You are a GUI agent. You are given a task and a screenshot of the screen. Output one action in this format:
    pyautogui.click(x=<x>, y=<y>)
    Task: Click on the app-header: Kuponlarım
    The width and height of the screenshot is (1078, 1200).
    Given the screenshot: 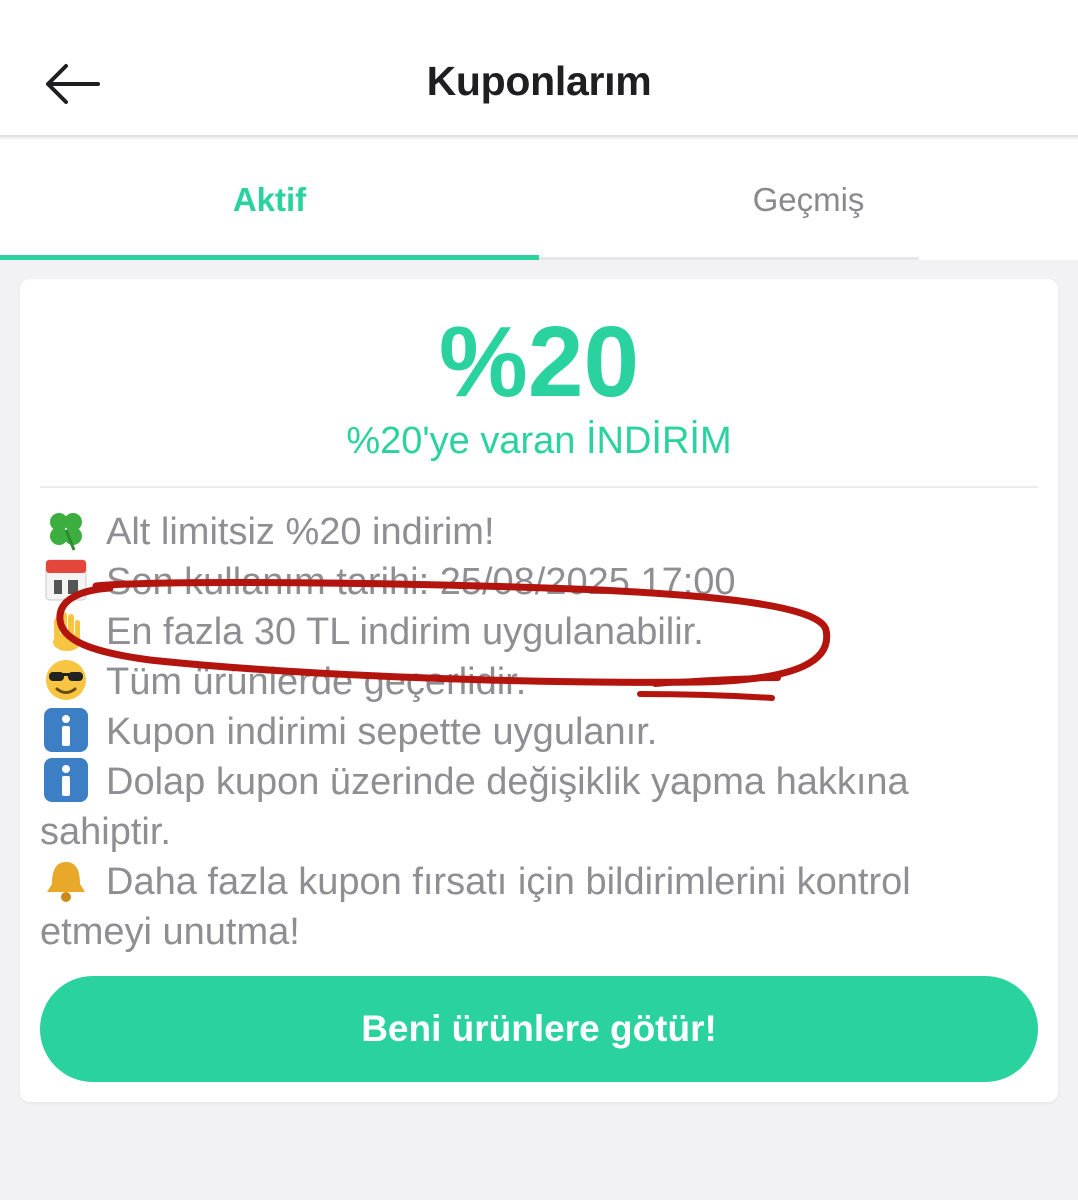 What is the action you would take?
    pyautogui.click(x=539, y=68)
    